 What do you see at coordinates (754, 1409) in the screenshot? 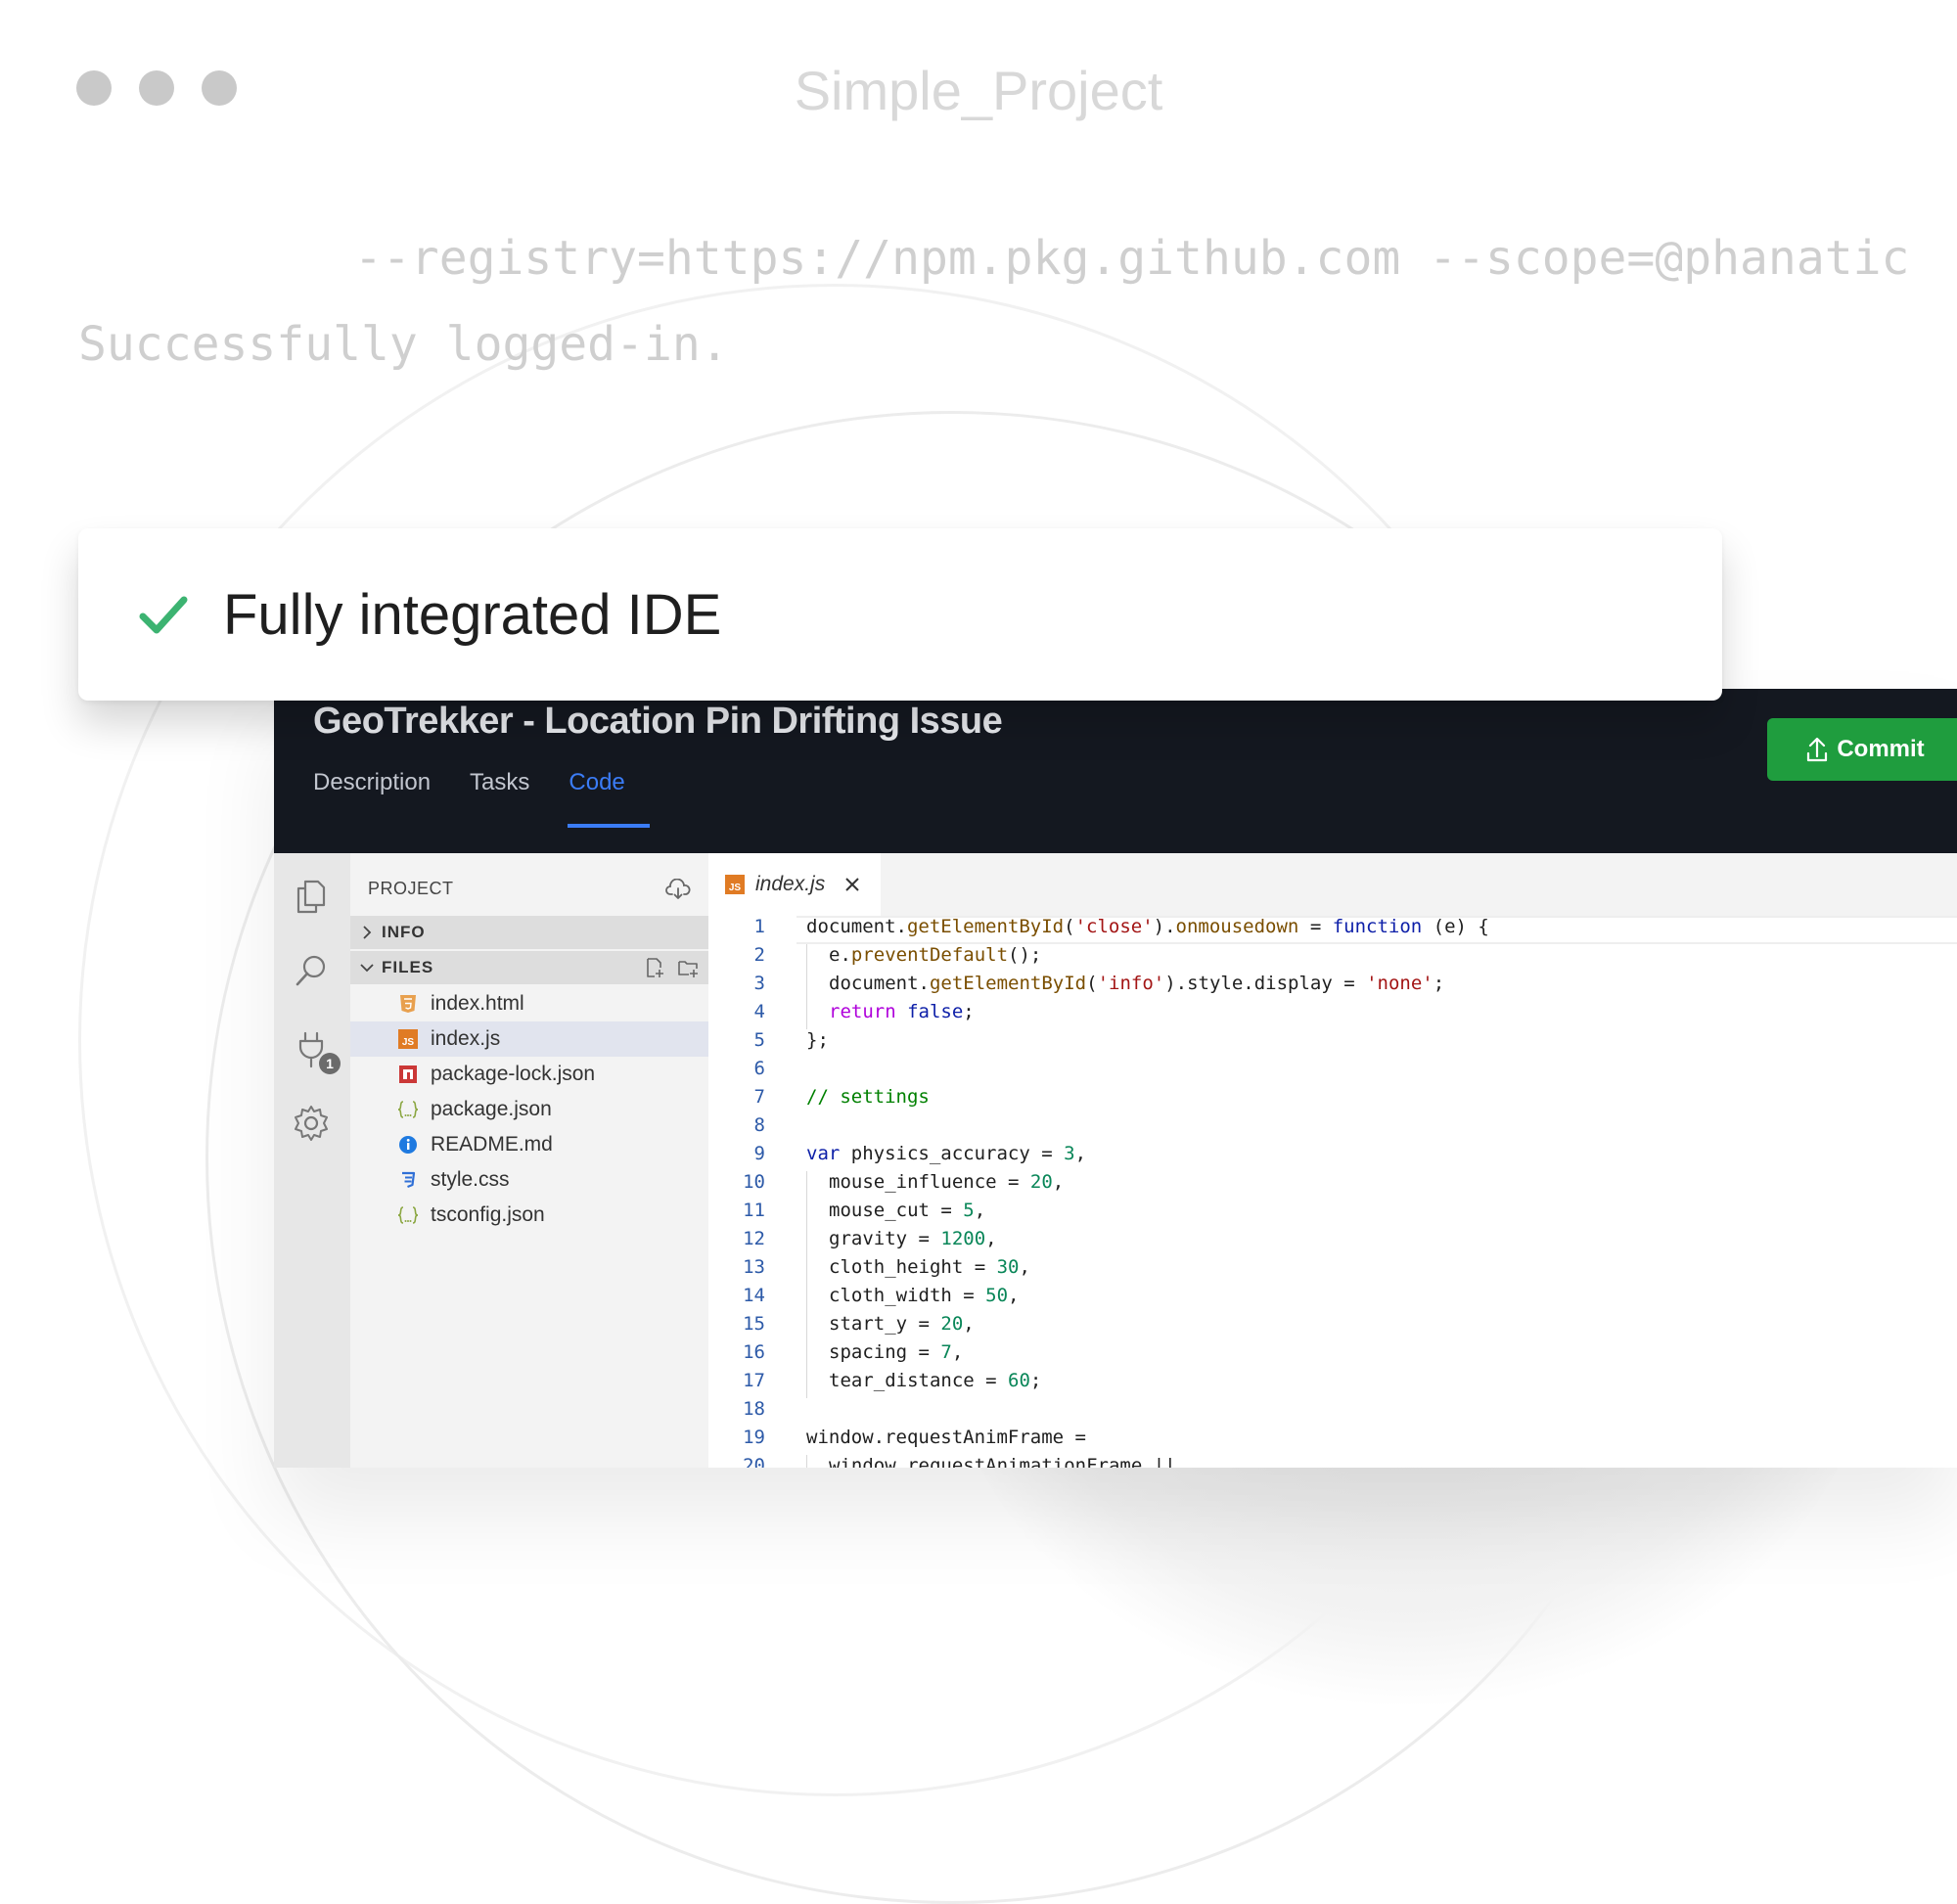
I see `line-number: 18` at bounding box center [754, 1409].